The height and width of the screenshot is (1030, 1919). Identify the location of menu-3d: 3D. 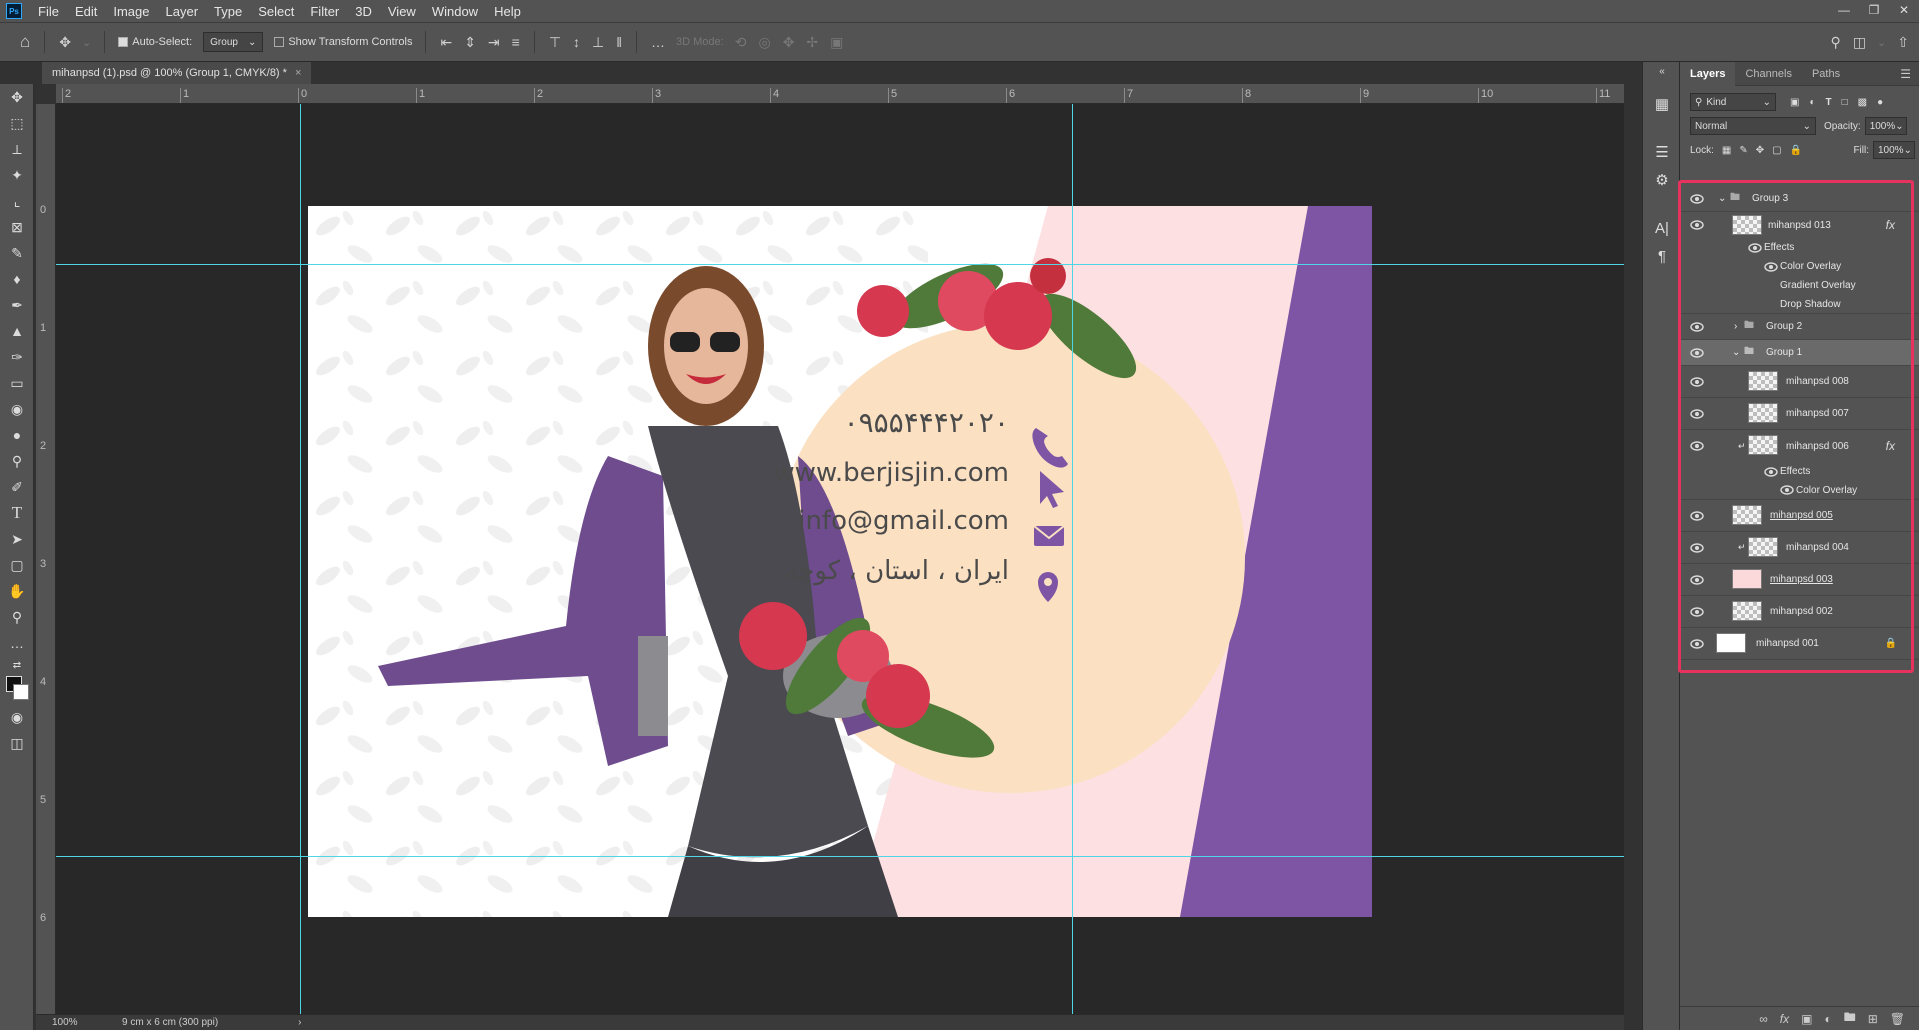
(363, 11).